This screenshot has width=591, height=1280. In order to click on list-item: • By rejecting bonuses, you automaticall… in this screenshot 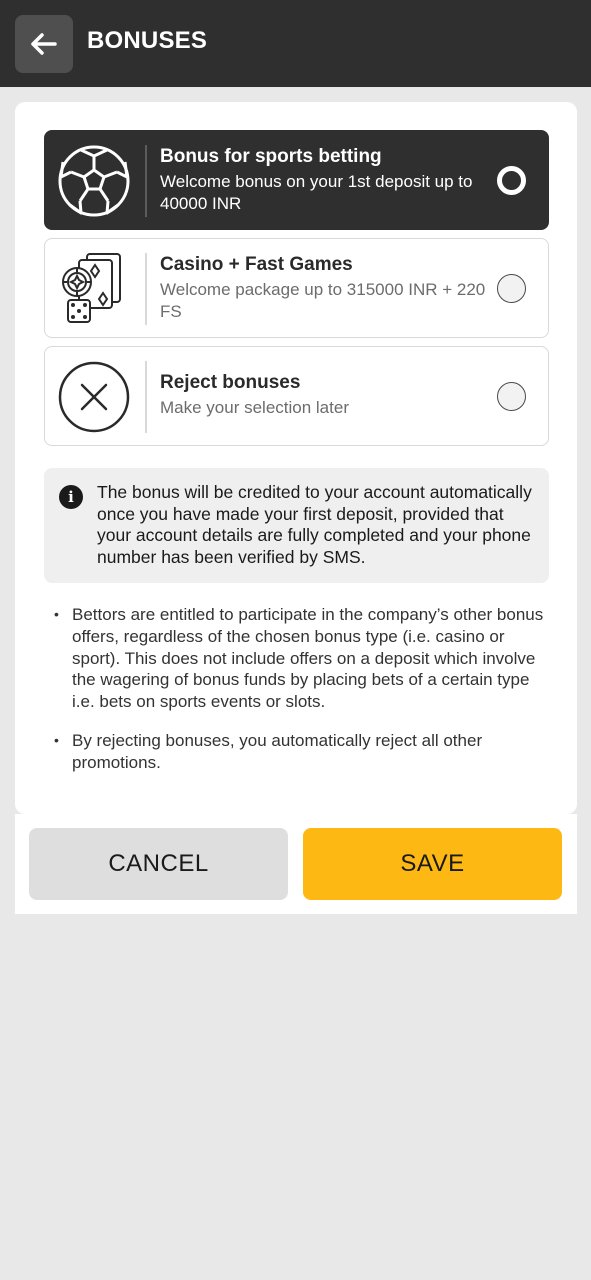, I will do `click(294, 752)`.